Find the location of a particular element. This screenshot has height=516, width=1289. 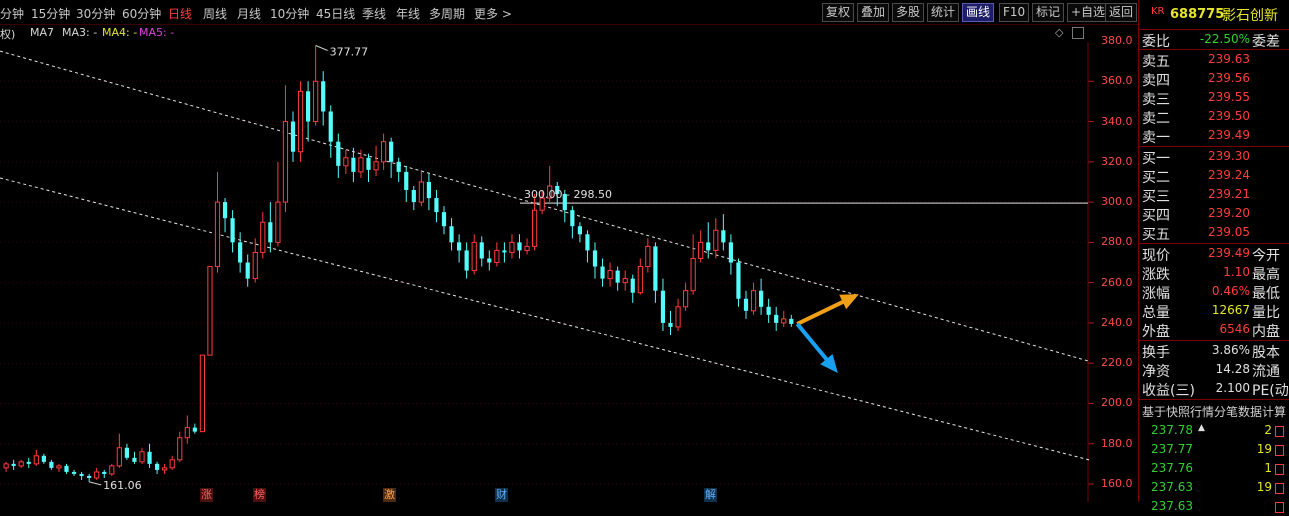

tick-row: 237.78 ▲ 2 is located at coordinates (1214, 430).